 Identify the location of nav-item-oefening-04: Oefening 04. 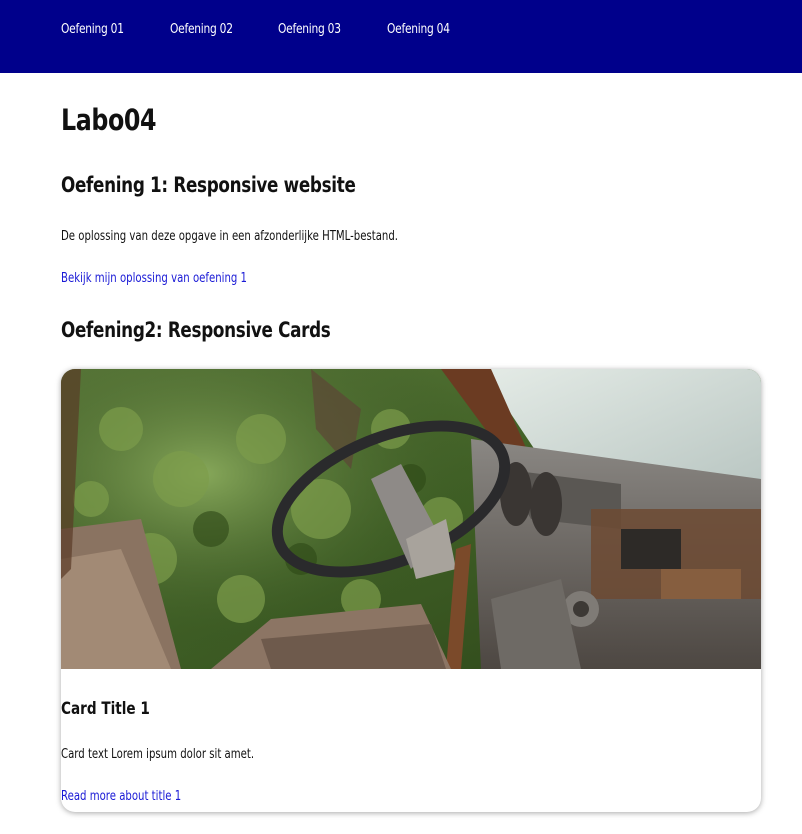
(425, 27).